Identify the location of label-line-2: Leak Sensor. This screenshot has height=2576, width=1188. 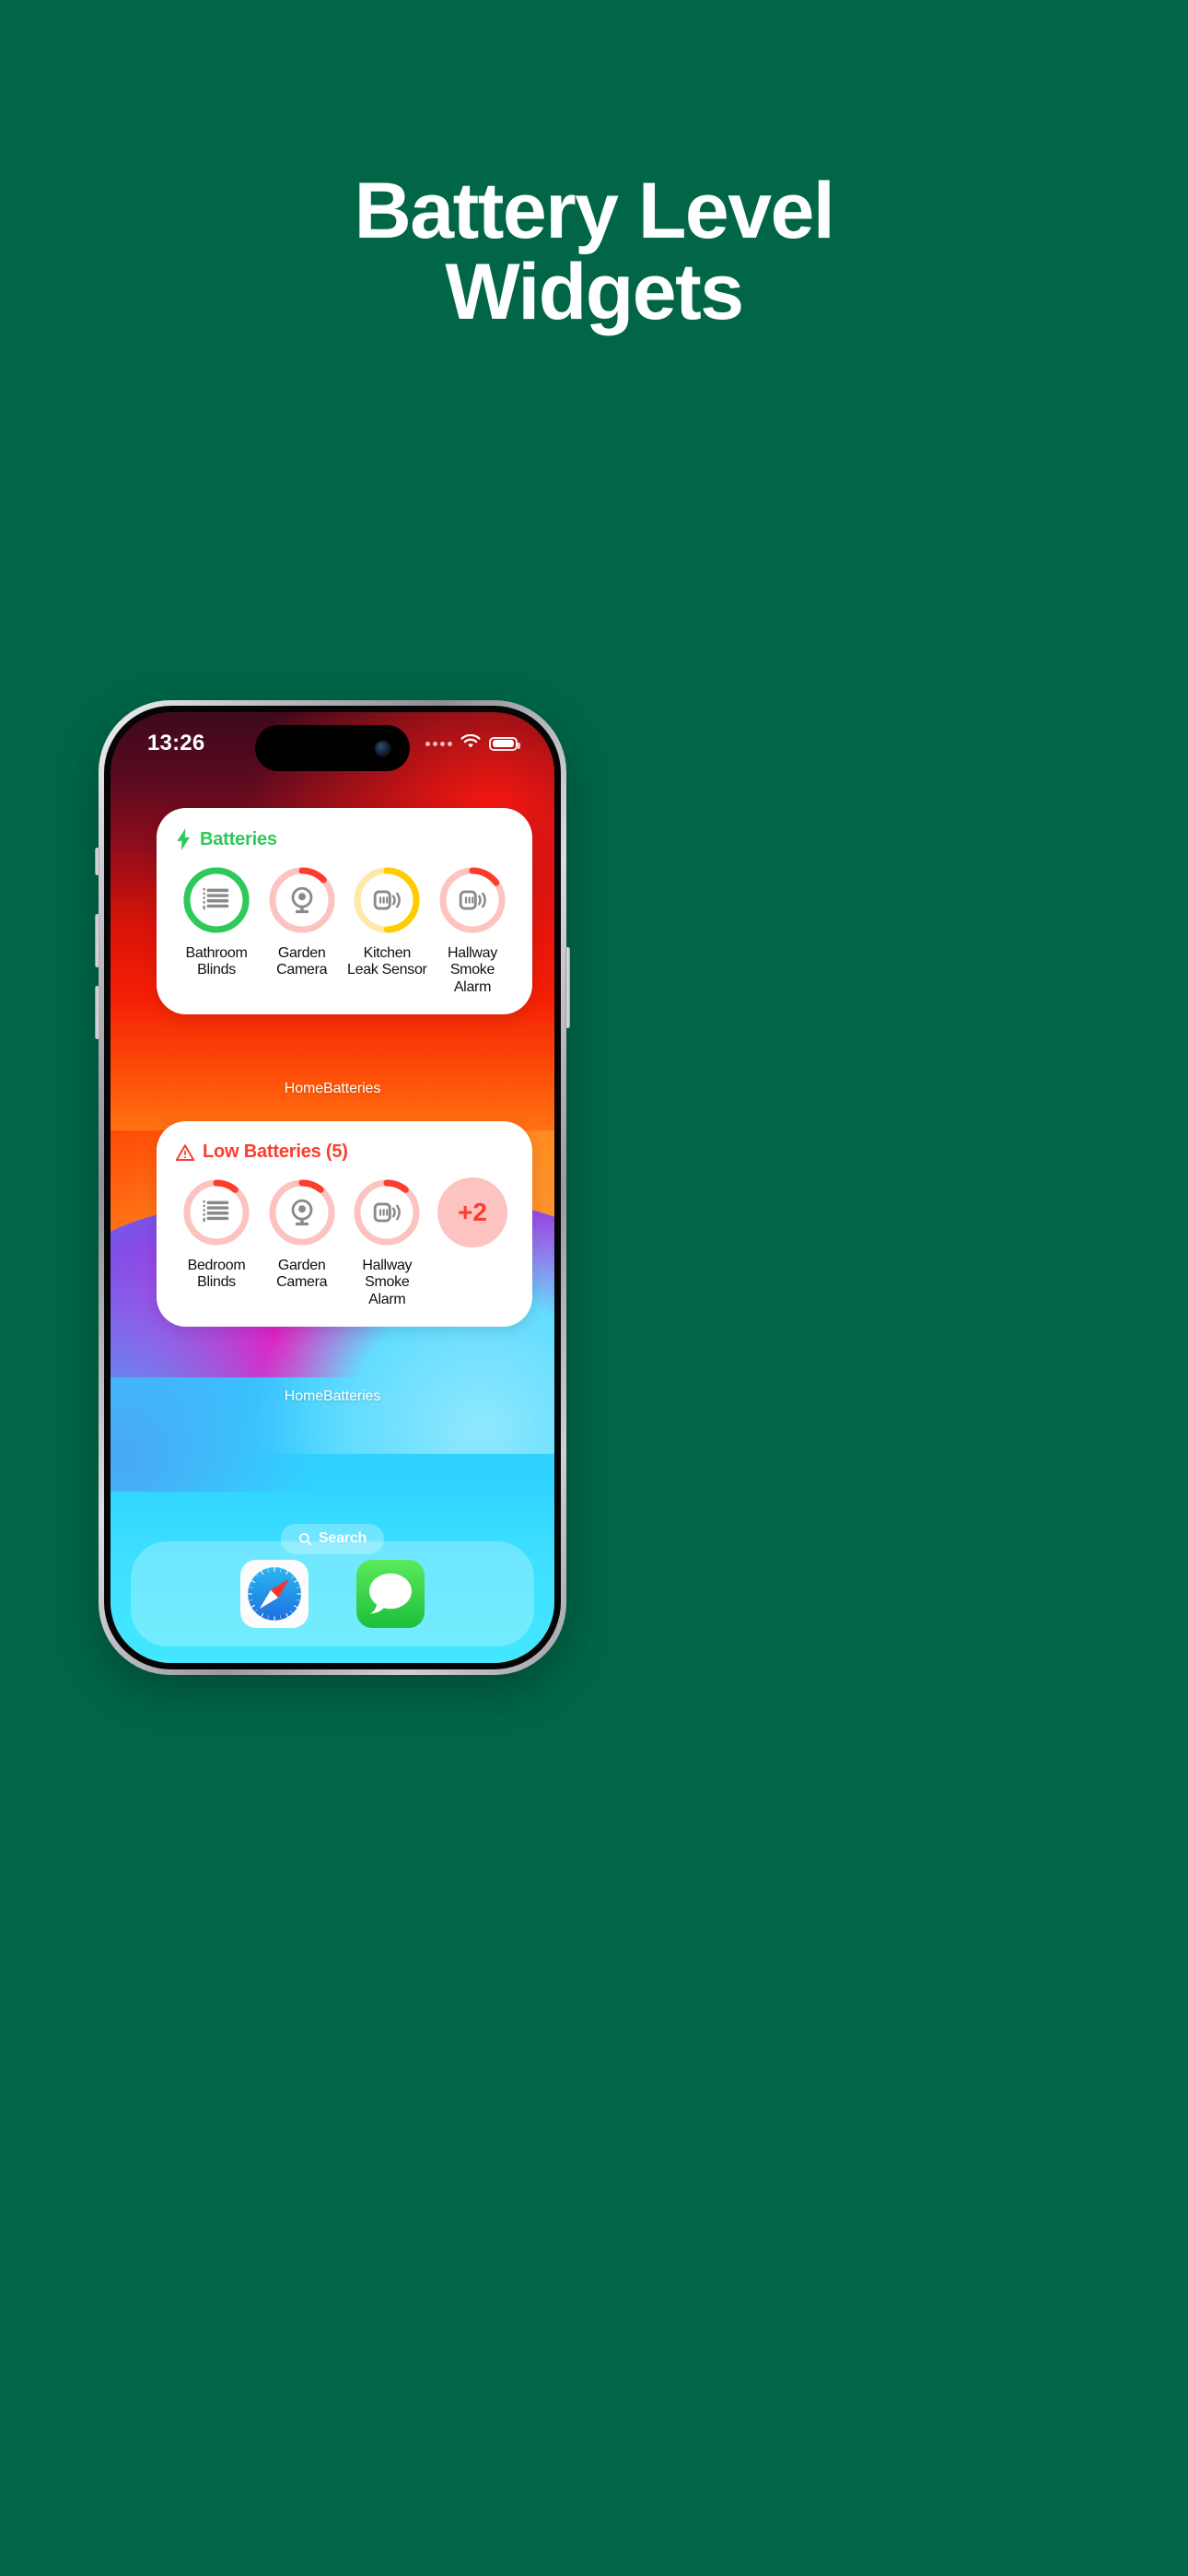
(387, 970).